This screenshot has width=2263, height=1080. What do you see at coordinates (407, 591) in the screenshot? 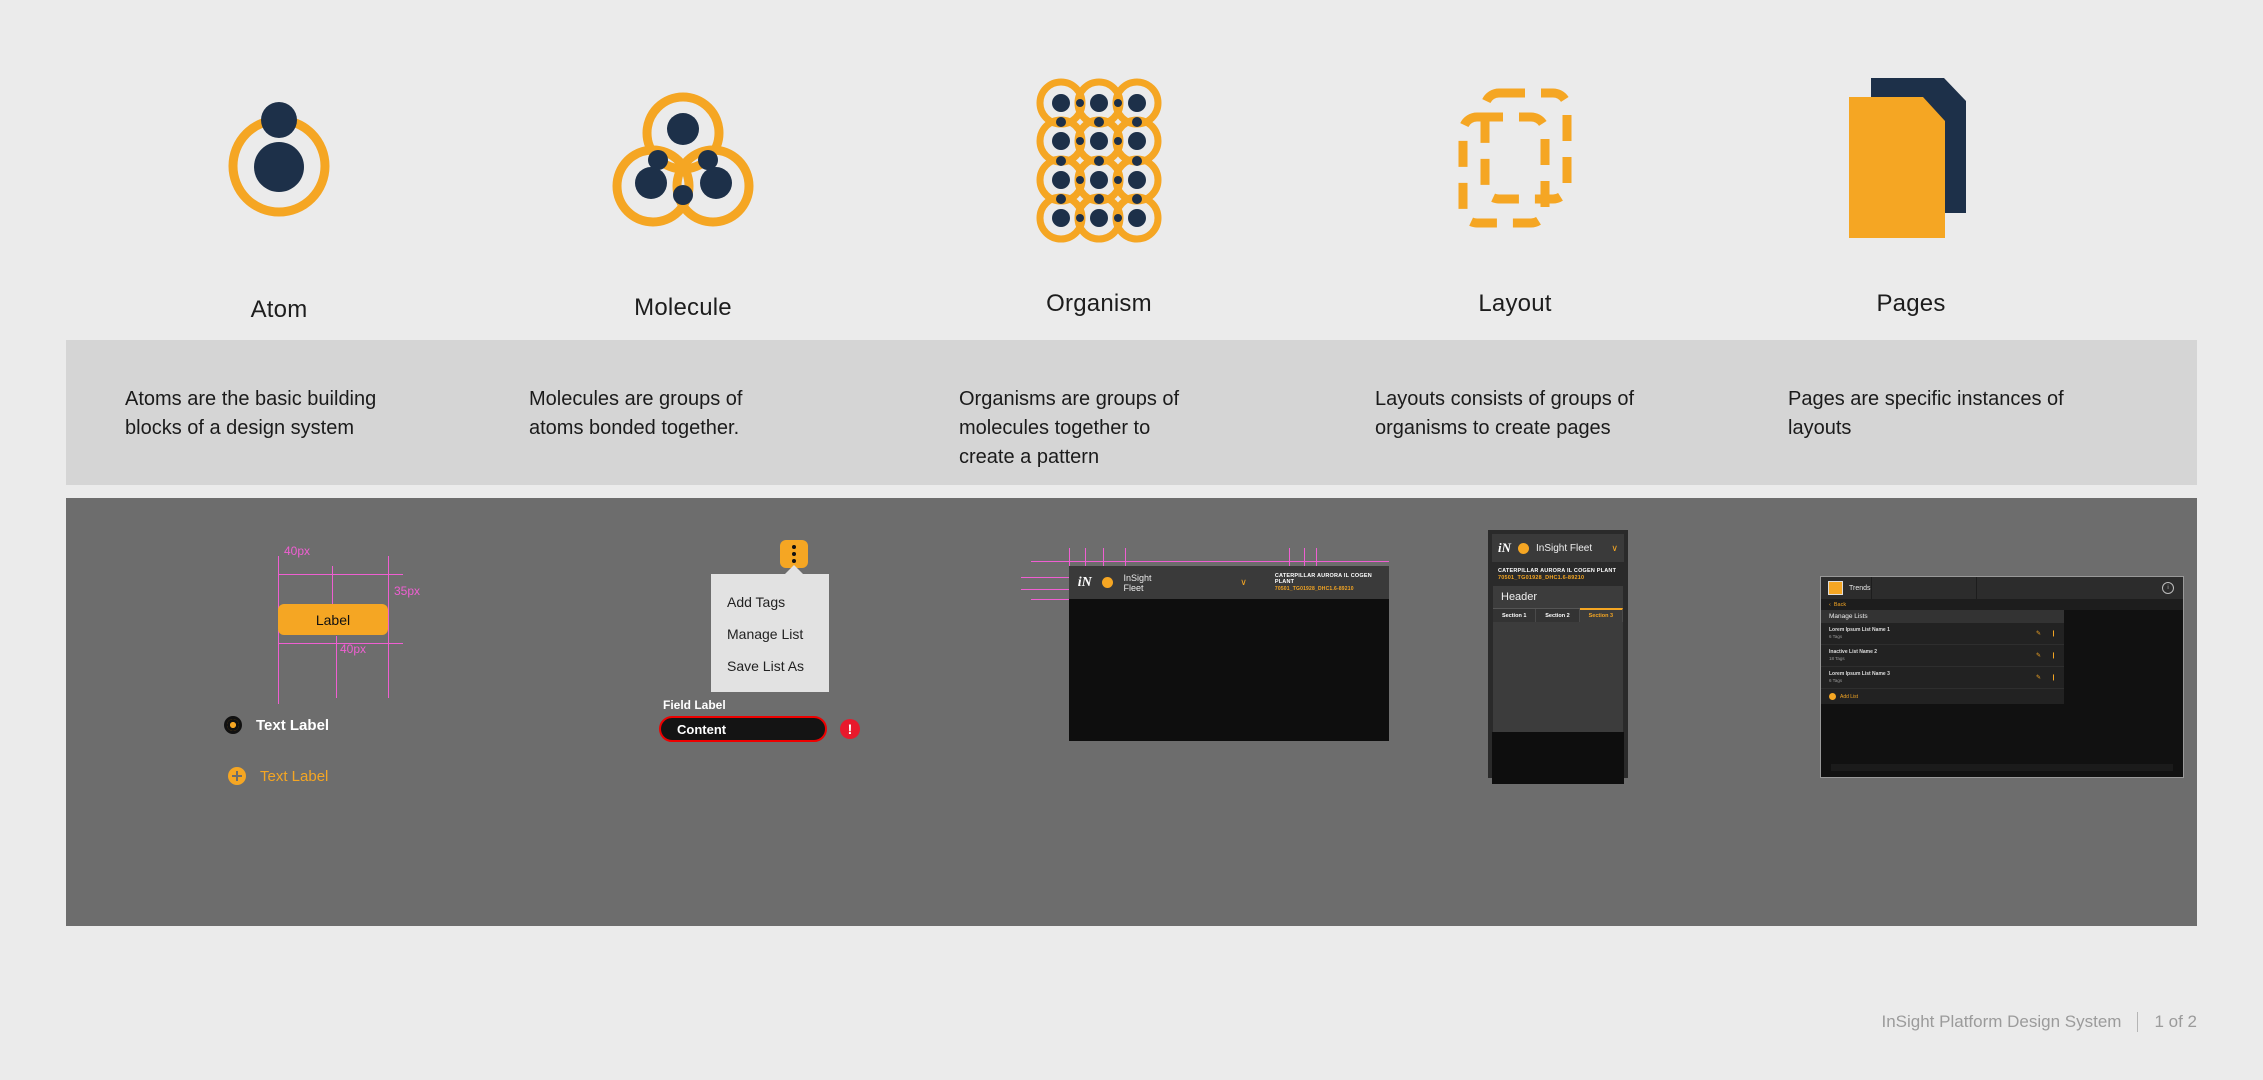
I see `measure-right: 35px` at bounding box center [407, 591].